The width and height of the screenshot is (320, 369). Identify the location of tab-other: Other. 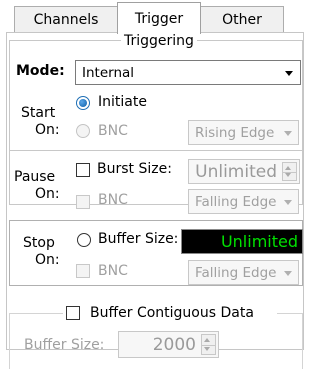
(242, 19).